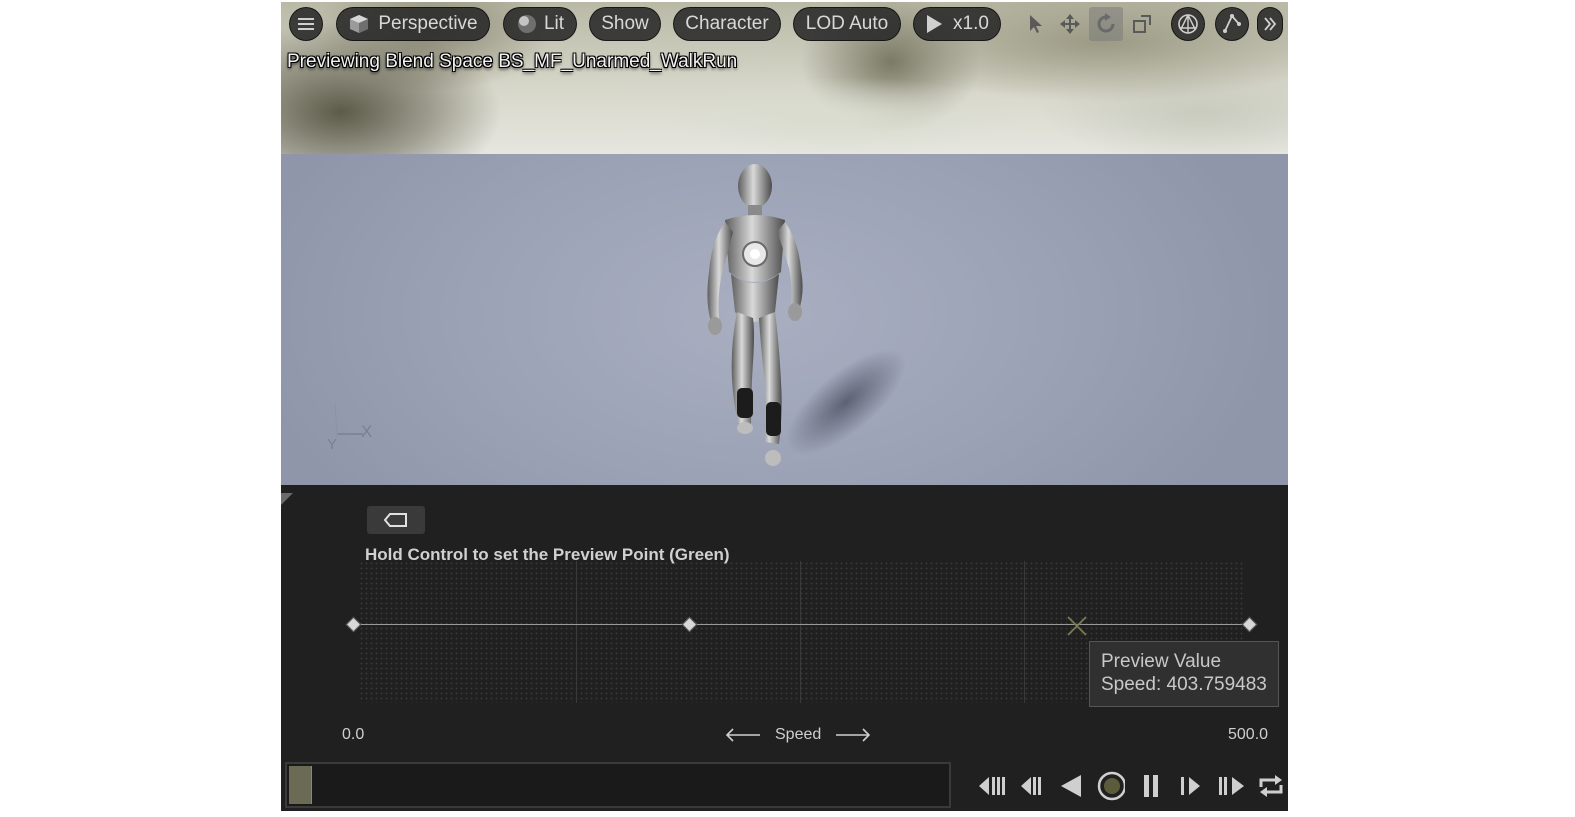  I want to click on character-button: Character, so click(727, 24).